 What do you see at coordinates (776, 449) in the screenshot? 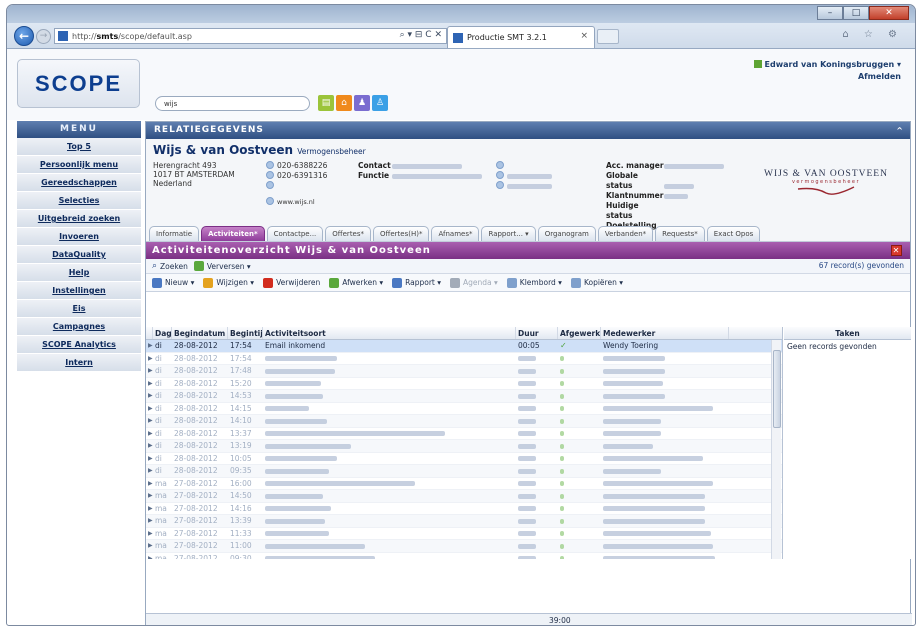
I see `grid-scrollbar` at bounding box center [776, 449].